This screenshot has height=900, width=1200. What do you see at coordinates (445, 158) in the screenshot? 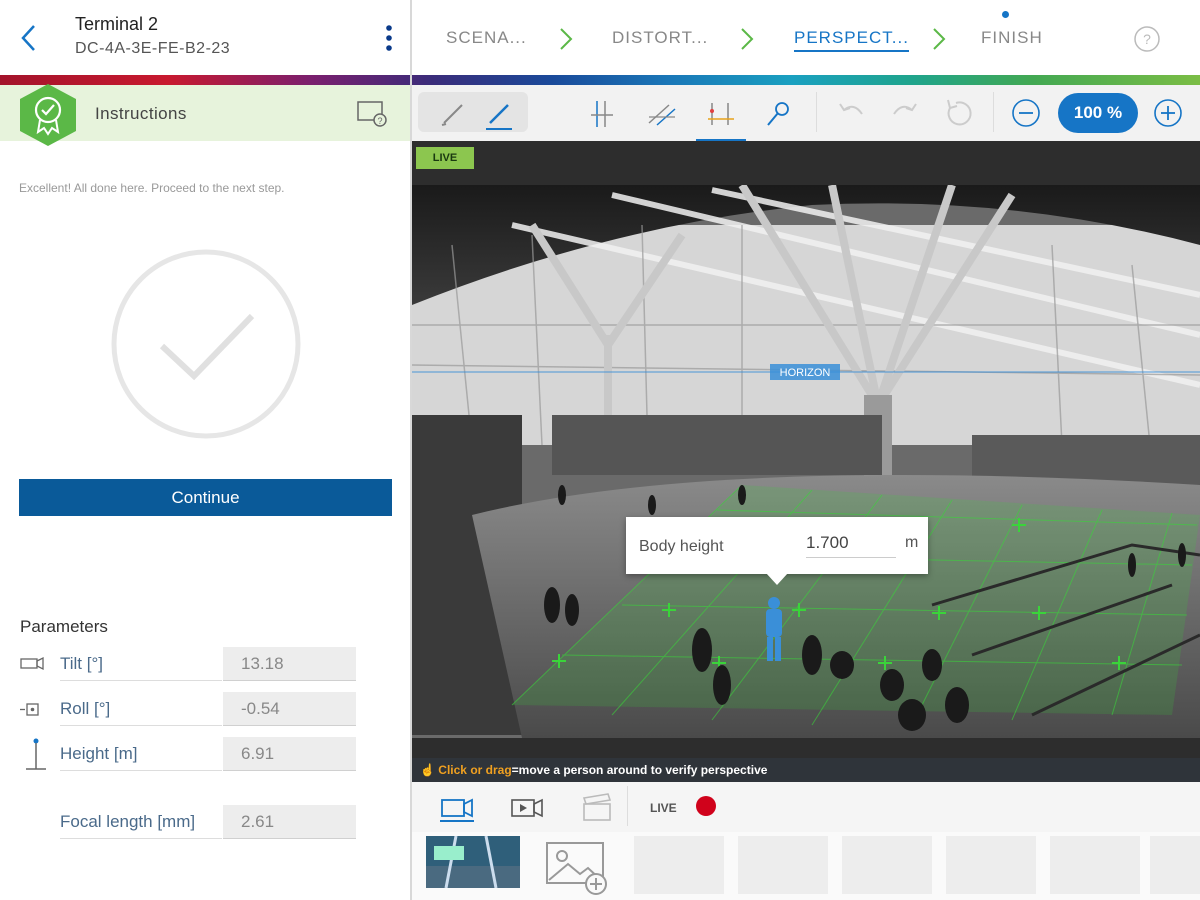
I see `live-badge: LIVE` at bounding box center [445, 158].